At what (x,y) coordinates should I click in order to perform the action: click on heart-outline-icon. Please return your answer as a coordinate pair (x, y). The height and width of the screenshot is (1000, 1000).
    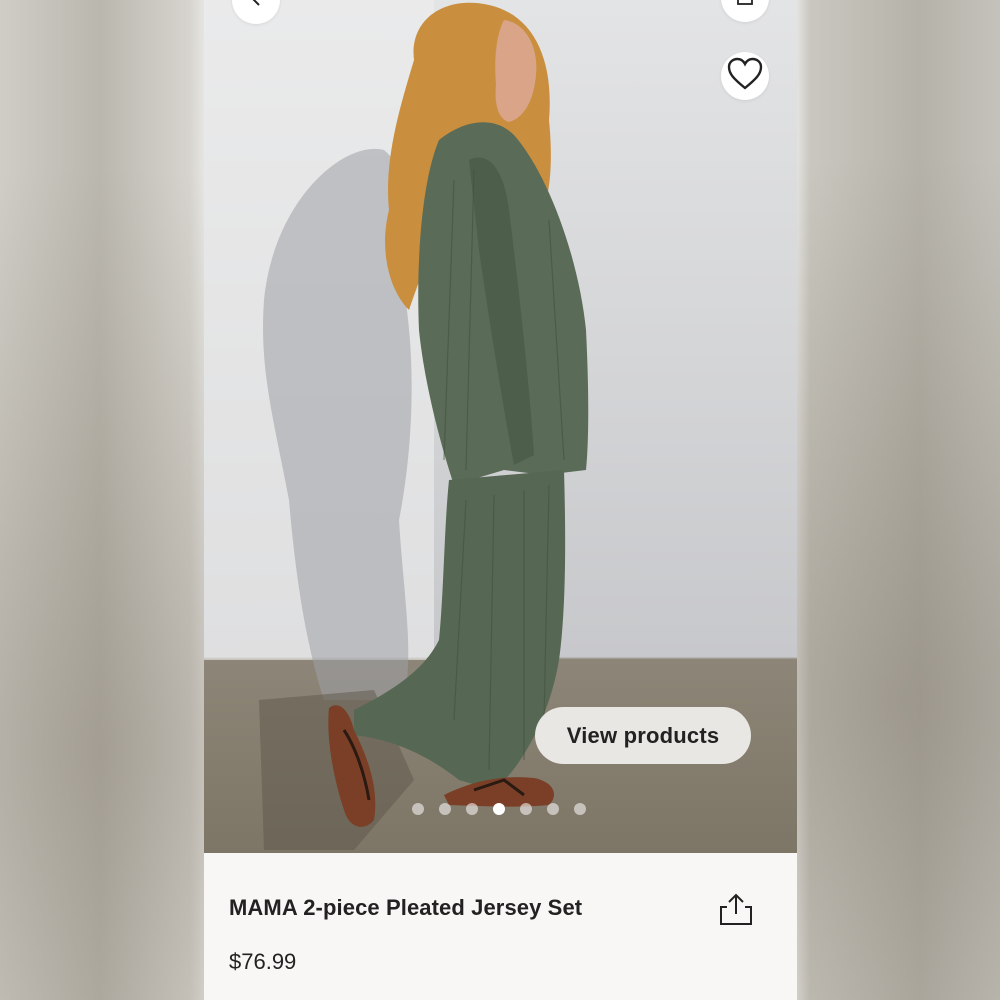
    Looking at the image, I should click on (745, 76).